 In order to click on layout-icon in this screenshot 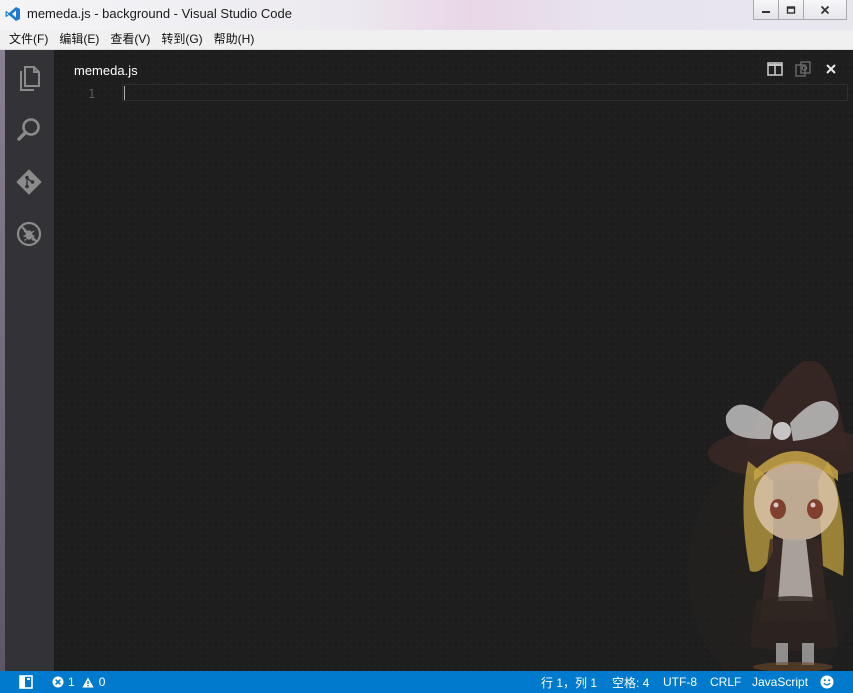, I will do `click(26, 682)`.